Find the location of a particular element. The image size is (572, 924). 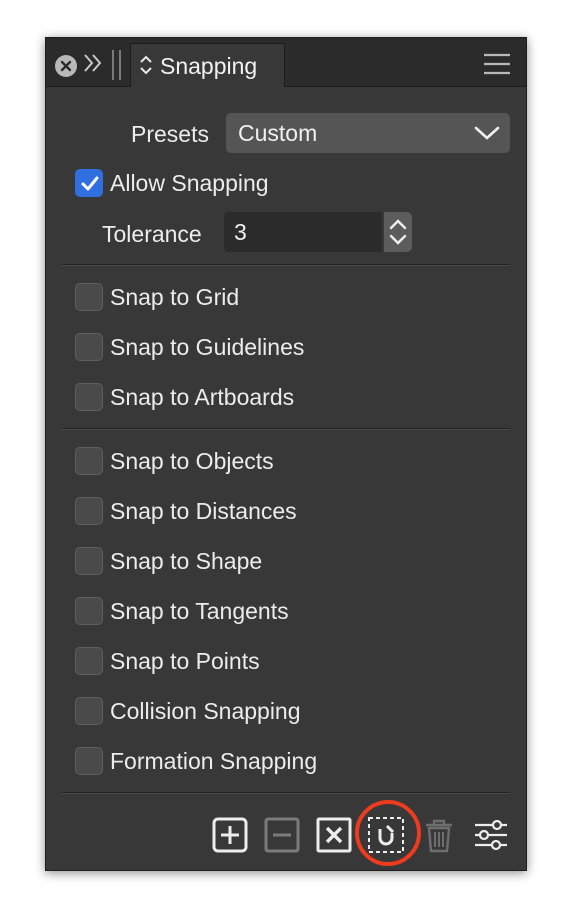

allow-snapping-checkbox is located at coordinates (89, 183).